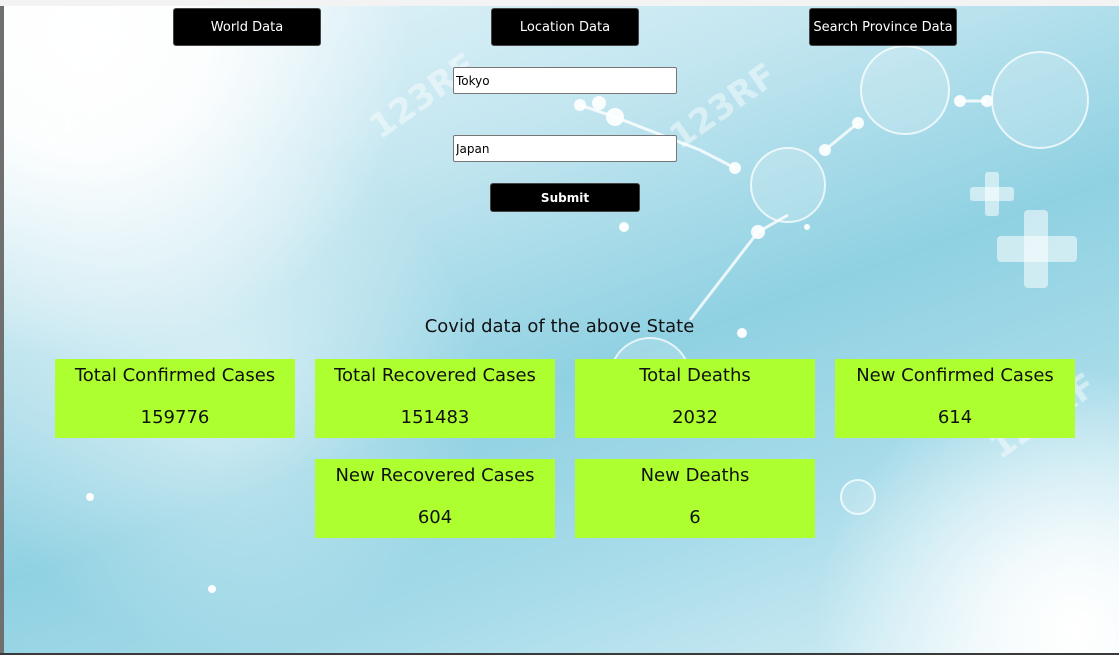 The image size is (1119, 655). Describe the element at coordinates (559, 3) in the screenshot. I see `top-edge` at that location.